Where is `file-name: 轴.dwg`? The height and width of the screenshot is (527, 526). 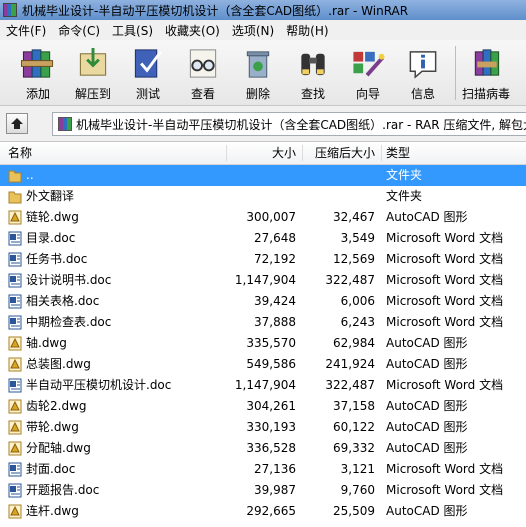 file-name: 轴.dwg is located at coordinates (46, 343).